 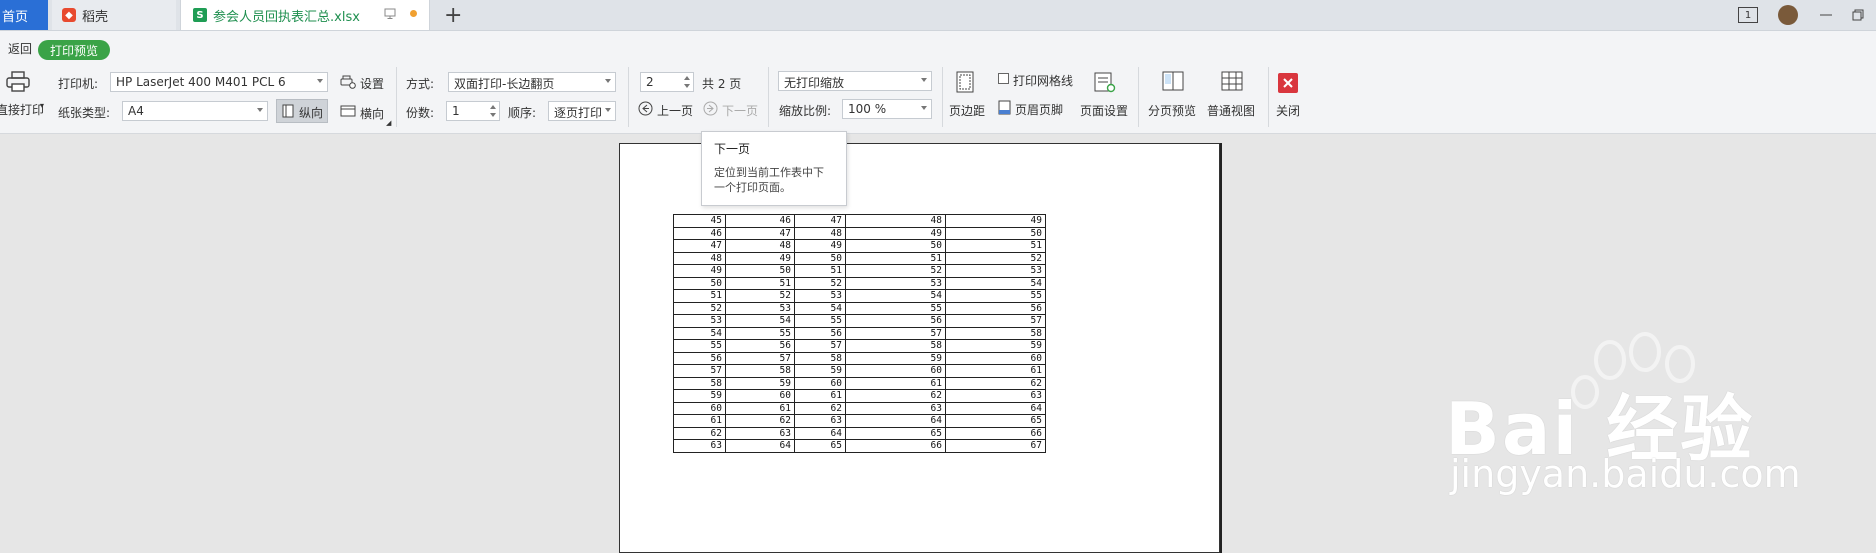 I want to click on monitor-icon, so click(x=390, y=13).